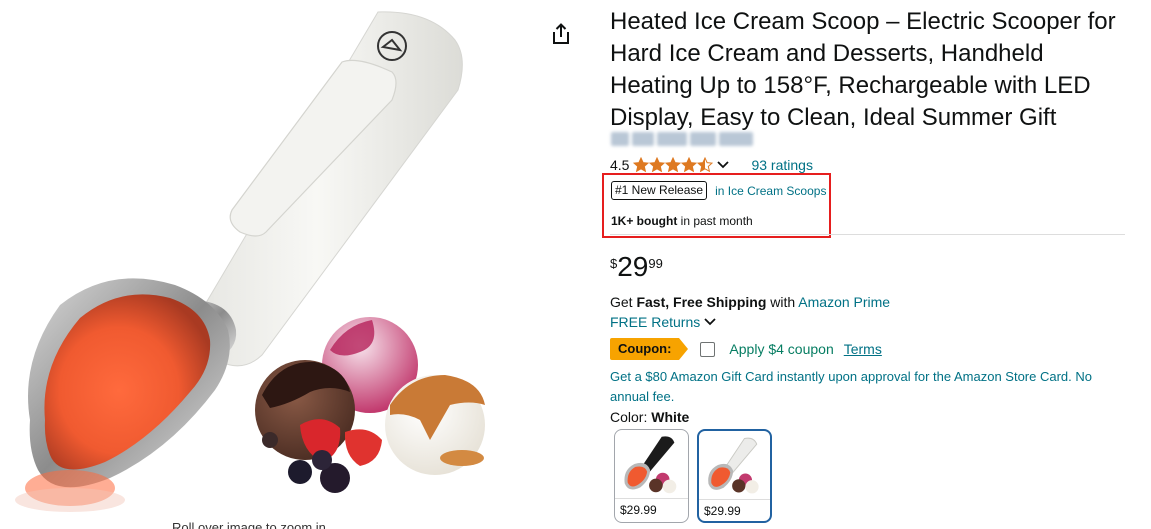 This screenshot has height=529, width=1151. I want to click on price-fraction: 99, so click(655, 263).